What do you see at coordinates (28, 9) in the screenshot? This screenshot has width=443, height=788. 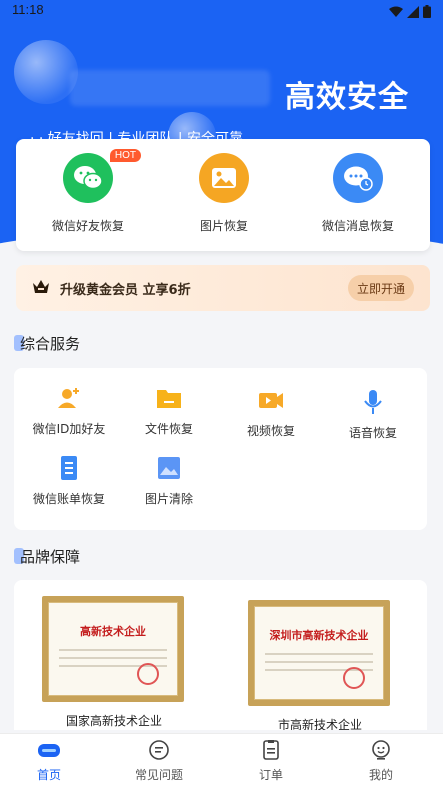 I see `status-time: 11:18` at bounding box center [28, 9].